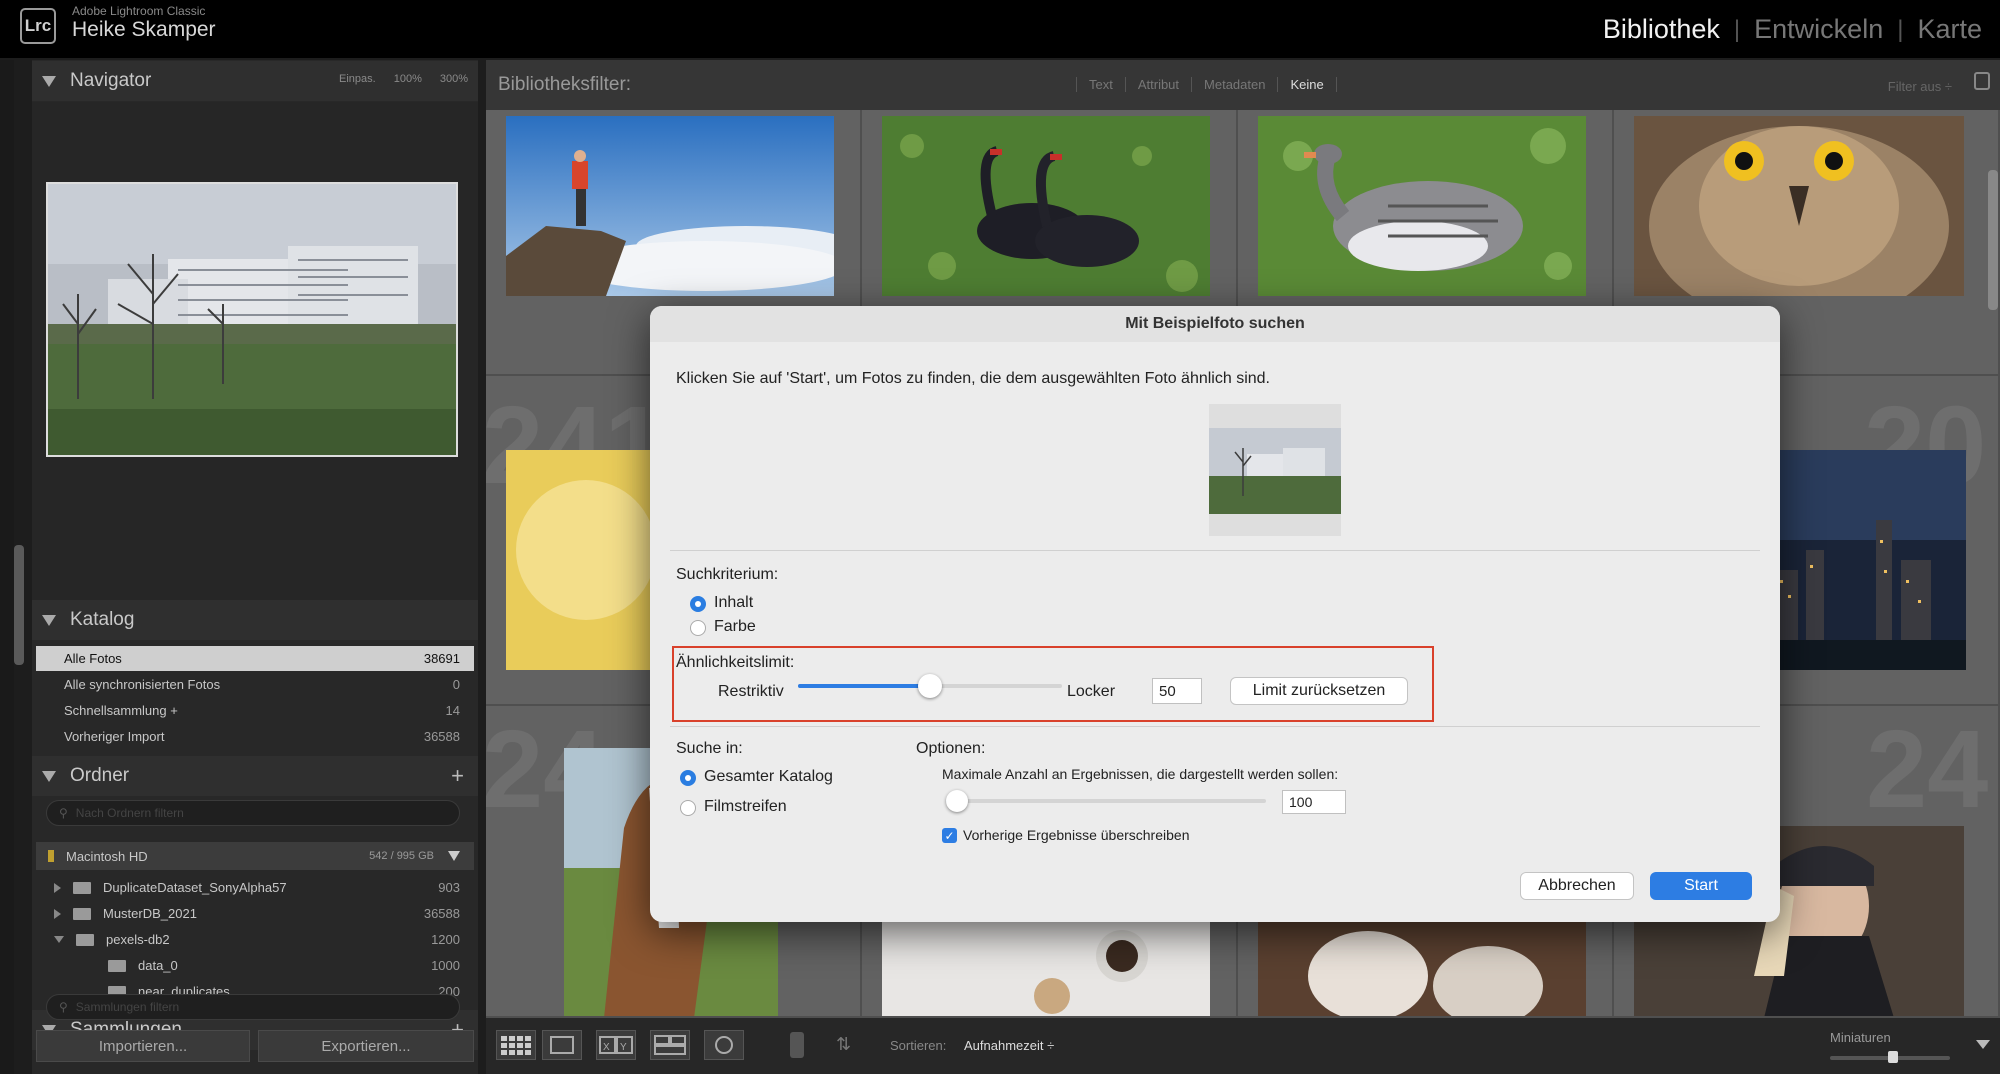 This screenshot has height=1074, width=2000. What do you see at coordinates (1920, 86) in the screenshot?
I see `filter-off-dropdown: Filter aus ÷` at bounding box center [1920, 86].